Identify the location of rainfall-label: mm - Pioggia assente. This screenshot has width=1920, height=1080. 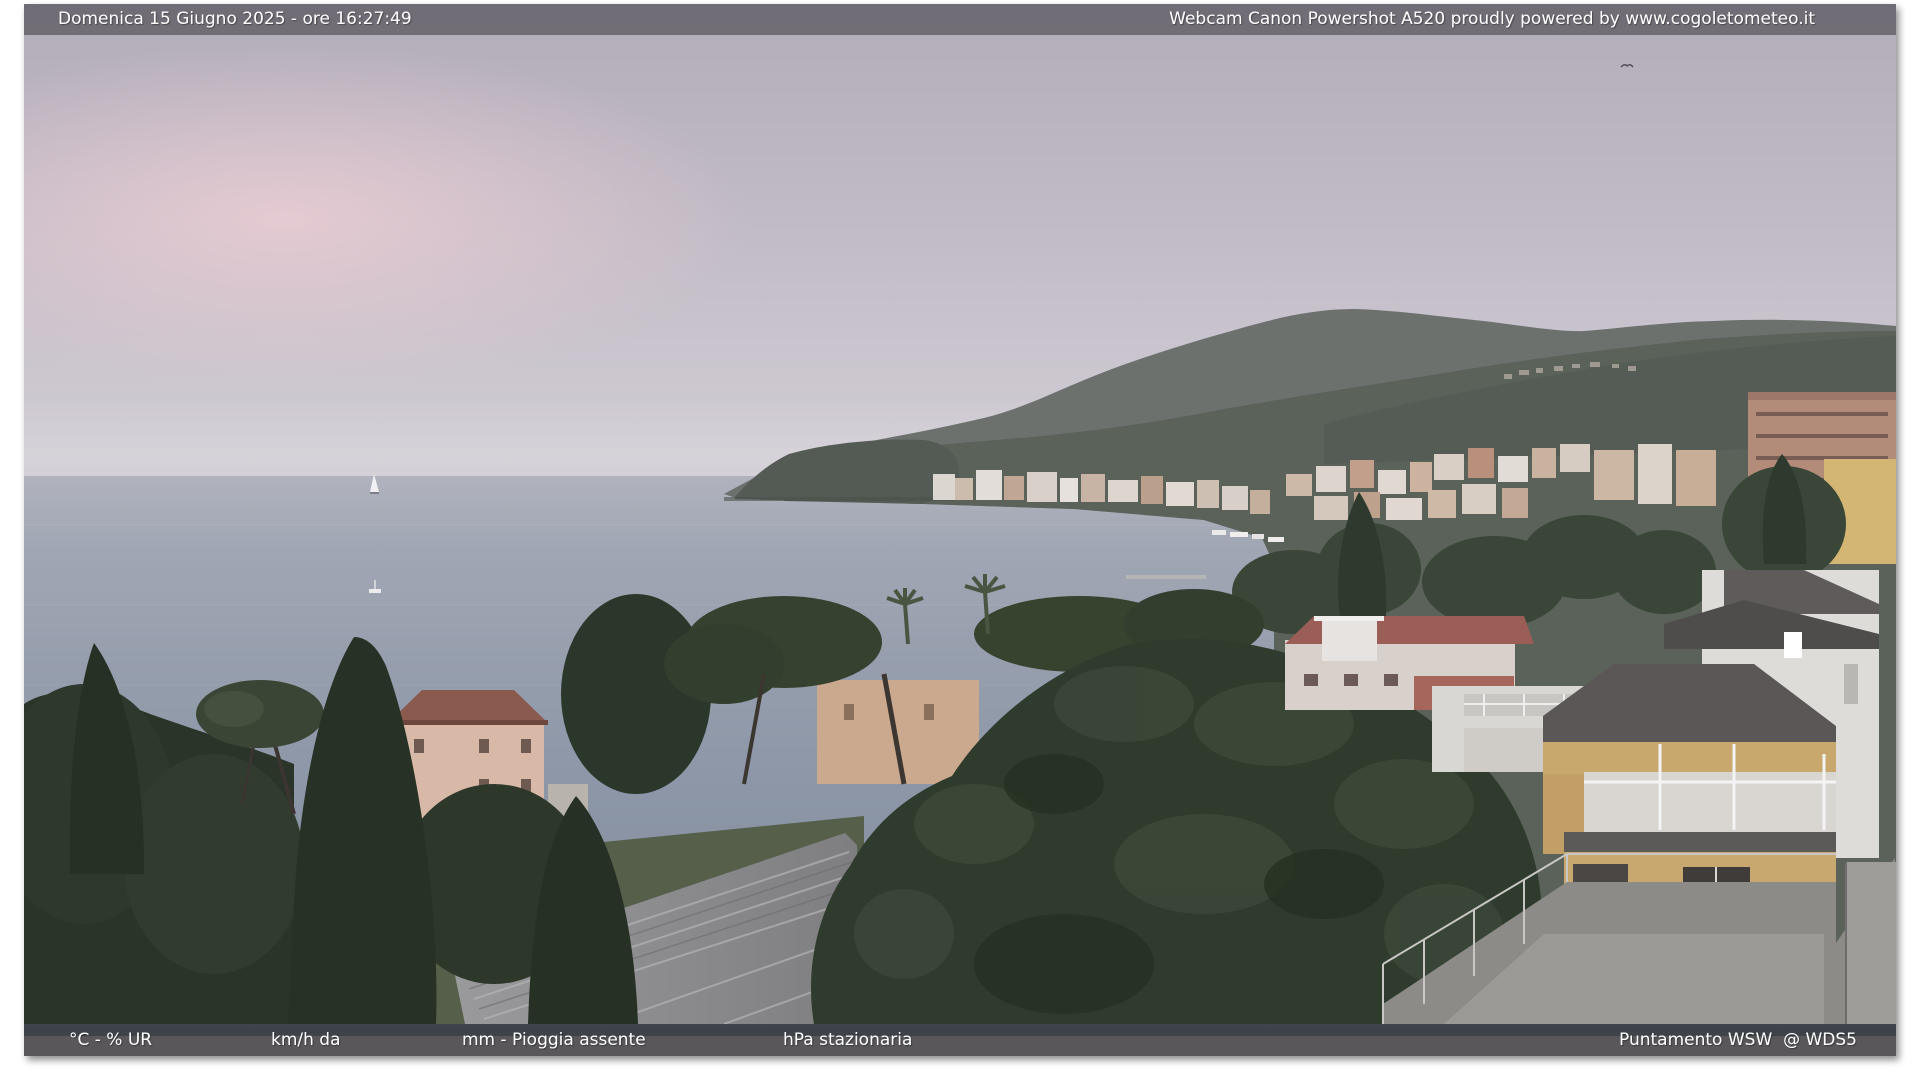
(554, 1040).